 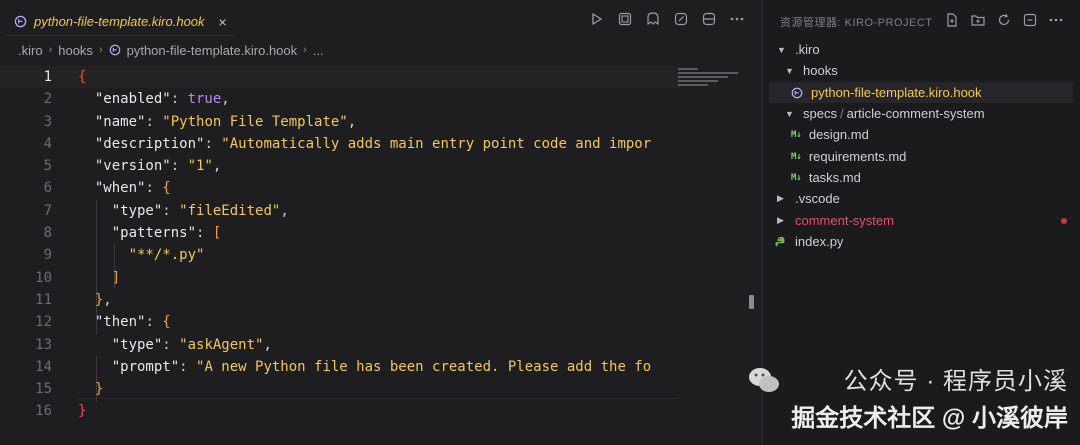 What do you see at coordinates (340, 345) in the screenshot?
I see `code-line: 13 "type": "askAgent",` at bounding box center [340, 345].